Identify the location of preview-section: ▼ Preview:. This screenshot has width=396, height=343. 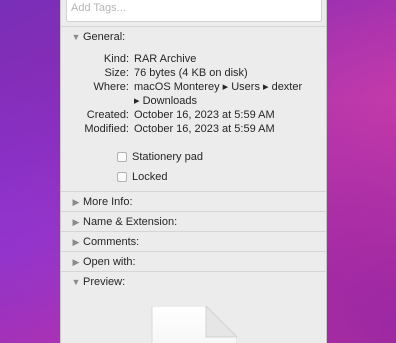
(193, 282).